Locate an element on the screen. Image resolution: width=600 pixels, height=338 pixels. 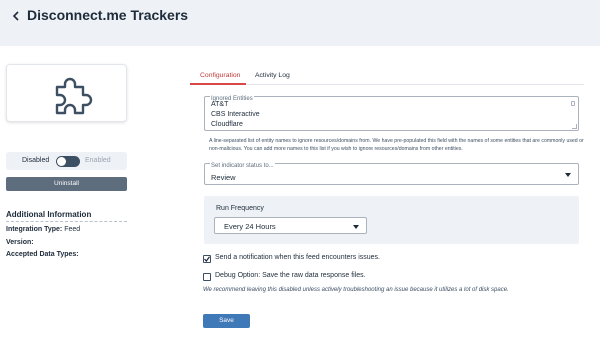
toggle-disabled-label: Disabled is located at coordinates (36, 160).